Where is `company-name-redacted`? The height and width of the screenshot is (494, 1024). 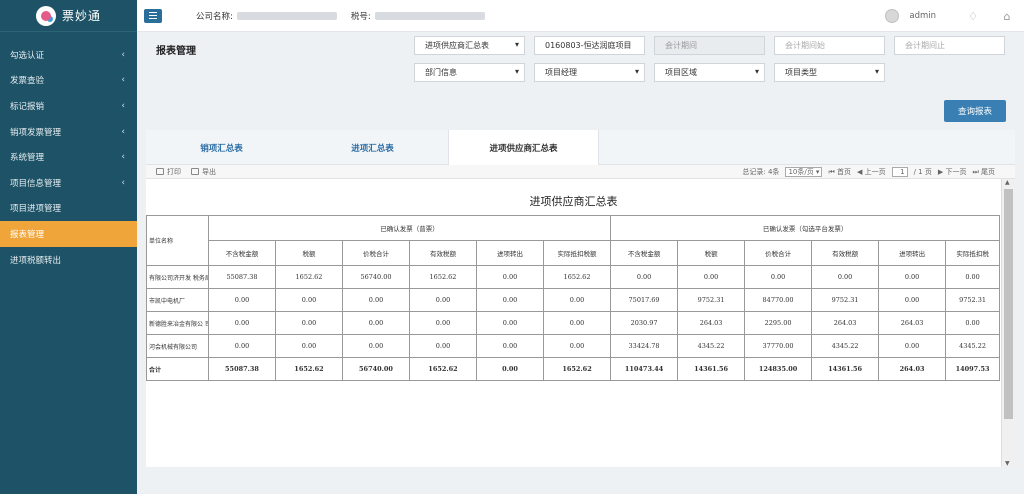 company-name-redacted is located at coordinates (286, 15).